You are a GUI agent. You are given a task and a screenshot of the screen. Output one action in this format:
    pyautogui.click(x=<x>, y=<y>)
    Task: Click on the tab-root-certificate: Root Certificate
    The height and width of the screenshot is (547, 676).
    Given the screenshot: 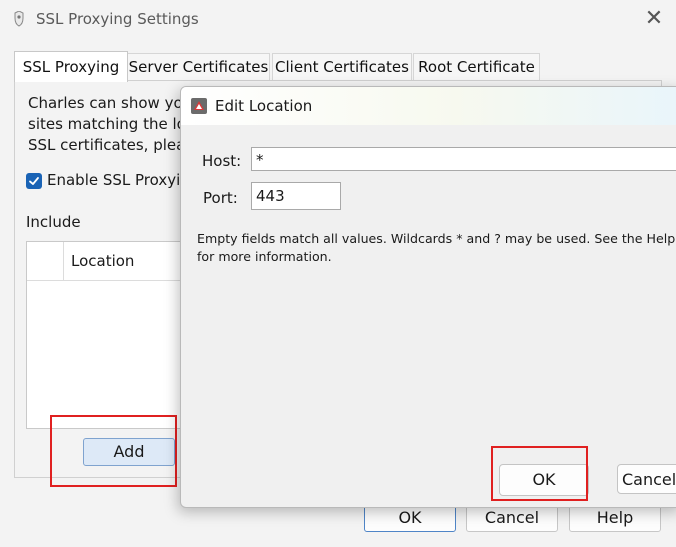 What is the action you would take?
    pyautogui.click(x=476, y=66)
    